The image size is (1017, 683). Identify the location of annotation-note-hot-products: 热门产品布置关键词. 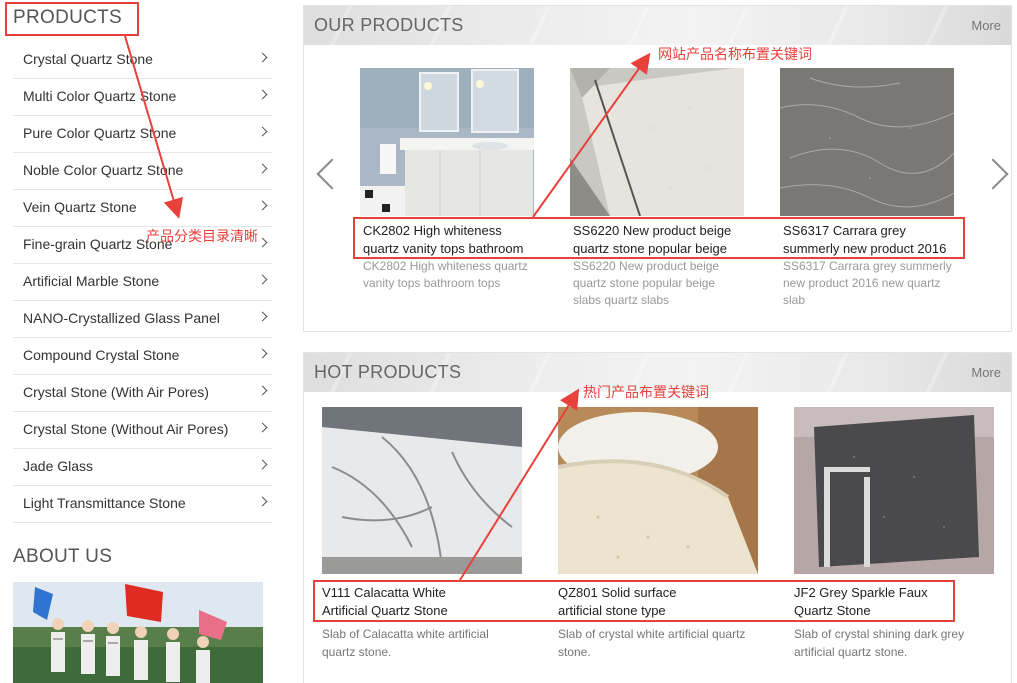
(646, 392).